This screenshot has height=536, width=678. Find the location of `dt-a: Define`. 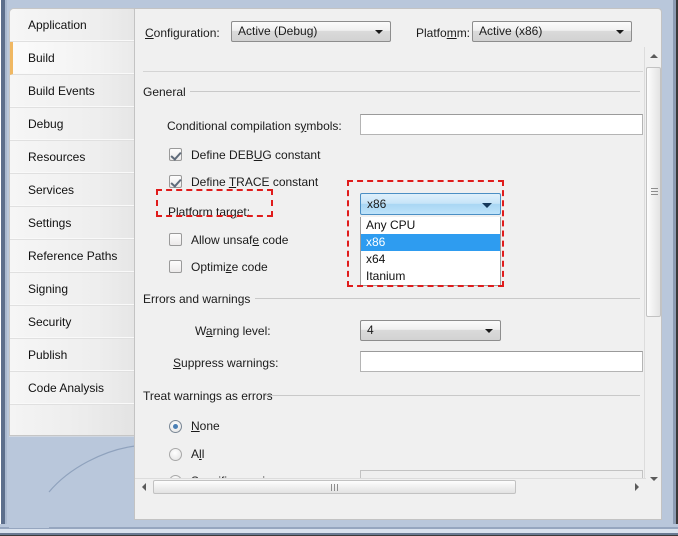

dt-a: Define is located at coordinates (210, 182).